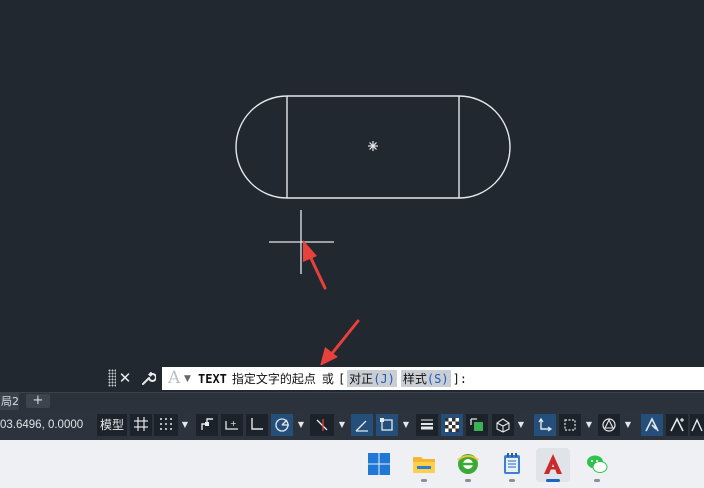  Describe the element at coordinates (384, 379) in the screenshot. I see `option-justify-key: (J)` at that location.